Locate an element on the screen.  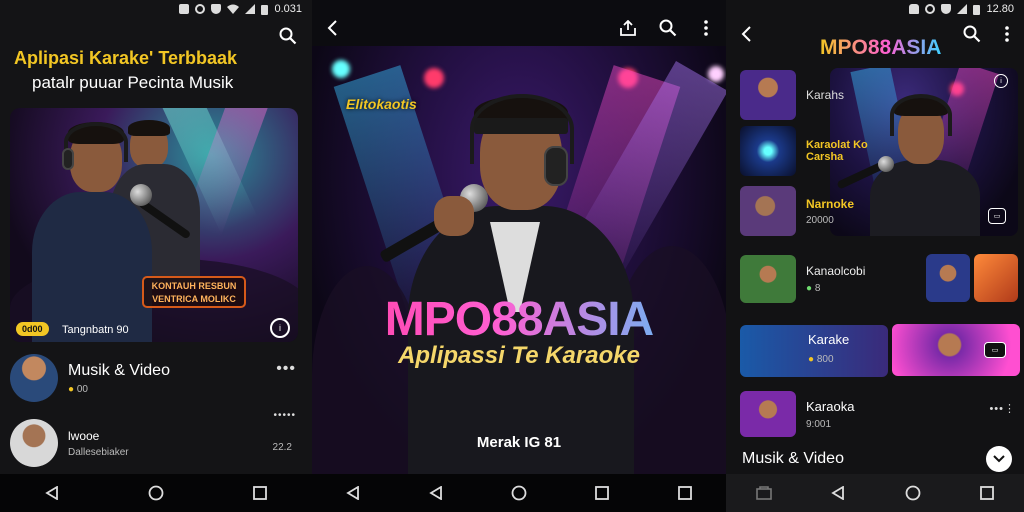
list-item-meta: 8 is located at coordinates (817, 288).